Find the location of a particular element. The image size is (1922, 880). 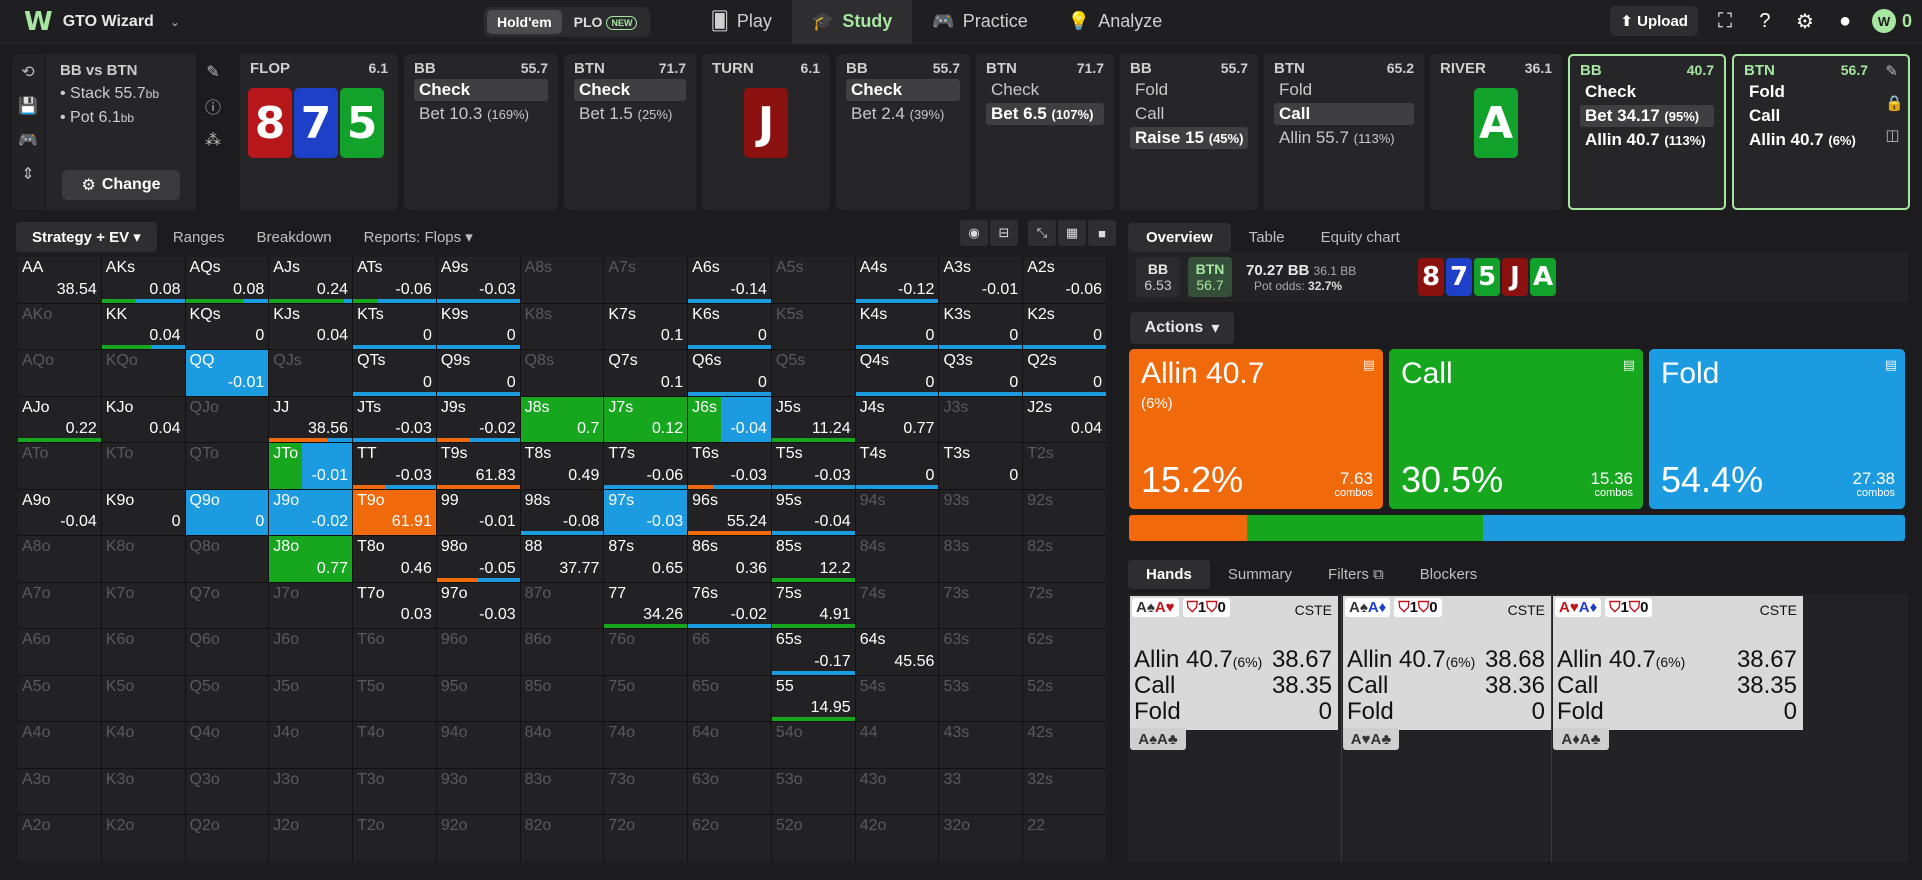

nav-study: 🎓 Study is located at coordinates (852, 22).